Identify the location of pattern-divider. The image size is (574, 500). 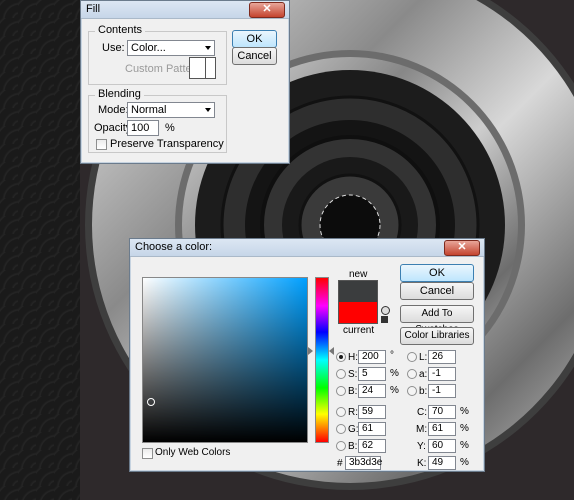
(205, 68).